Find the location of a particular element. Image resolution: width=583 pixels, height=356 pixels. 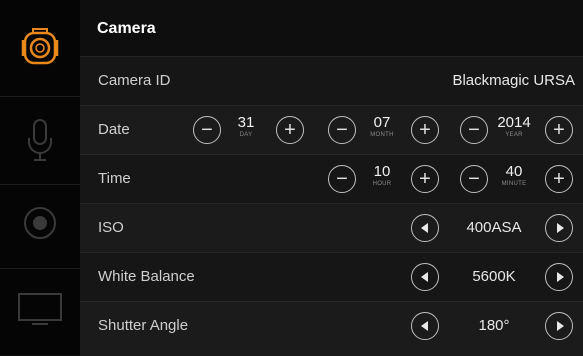

camera-icon is located at coordinates (40, 46).